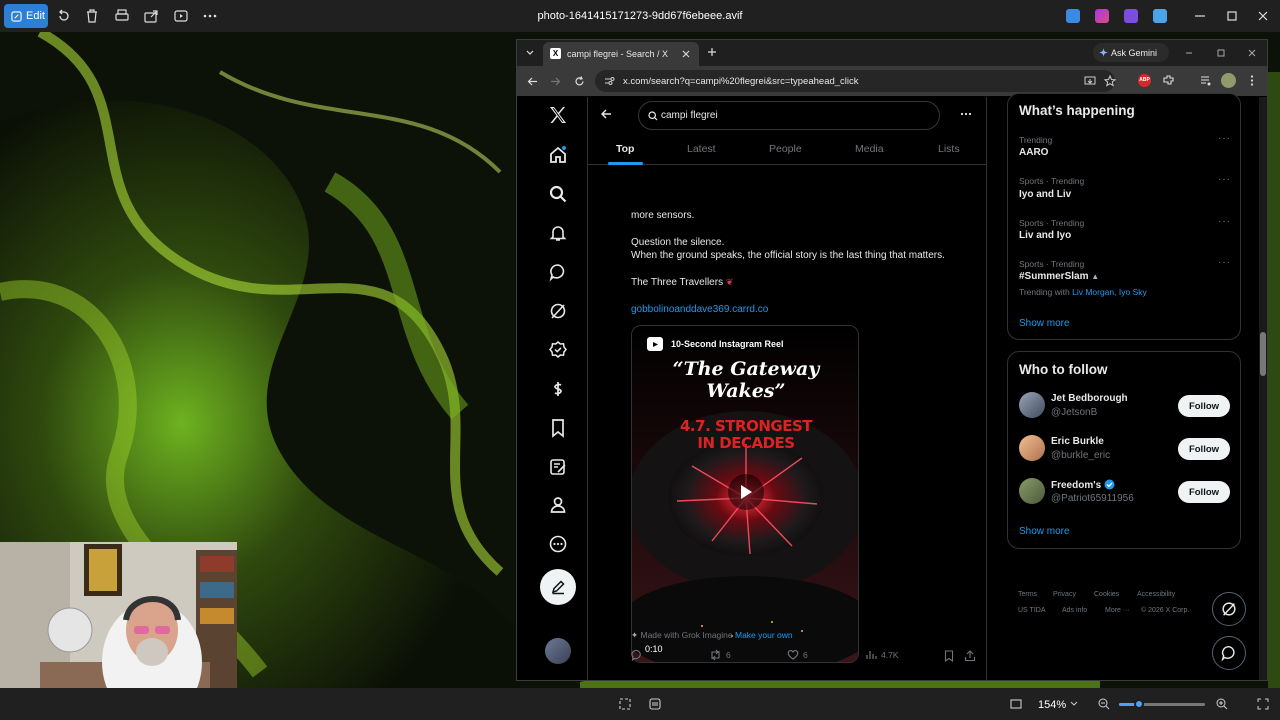  I want to click on tab-list-icon, so click(530, 53).